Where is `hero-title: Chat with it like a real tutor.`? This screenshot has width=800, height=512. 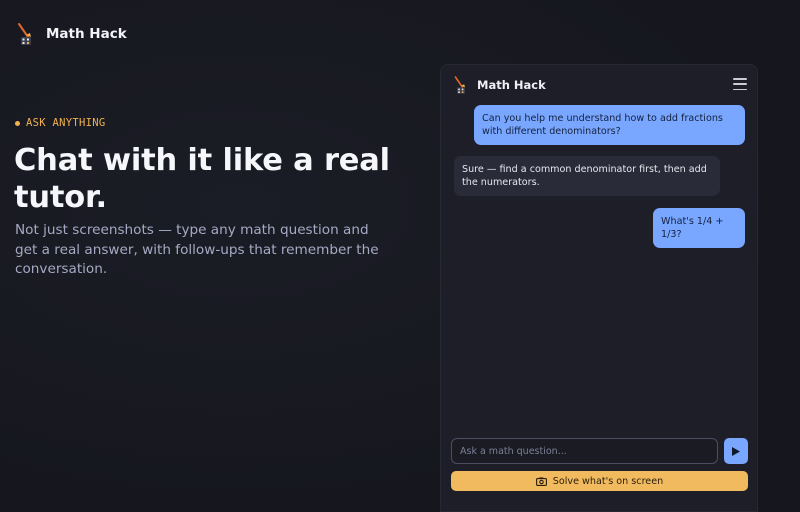 hero-title: Chat with it like a real tutor. is located at coordinates (202, 179).